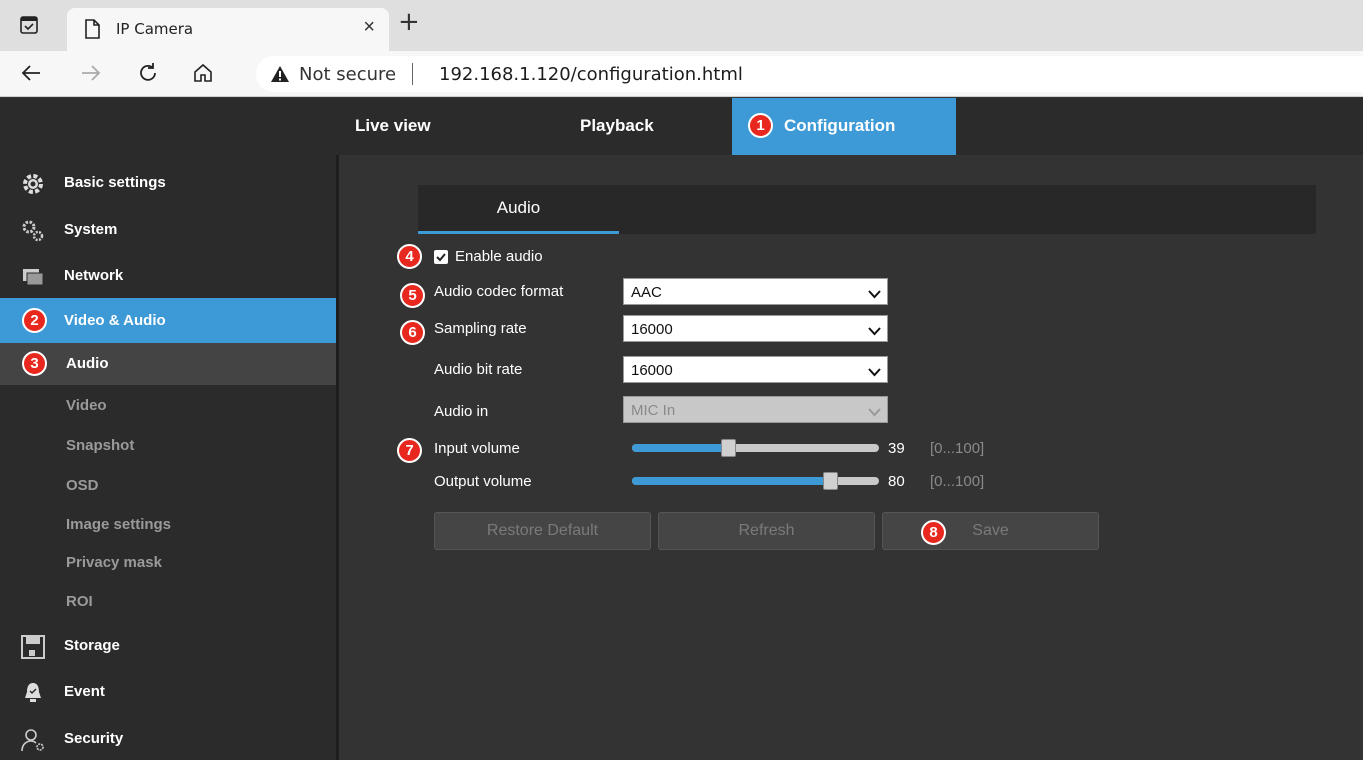 The width and height of the screenshot is (1363, 760). What do you see at coordinates (478, 369) in the screenshot?
I see `bitrate-label: Audio bit rate` at bounding box center [478, 369].